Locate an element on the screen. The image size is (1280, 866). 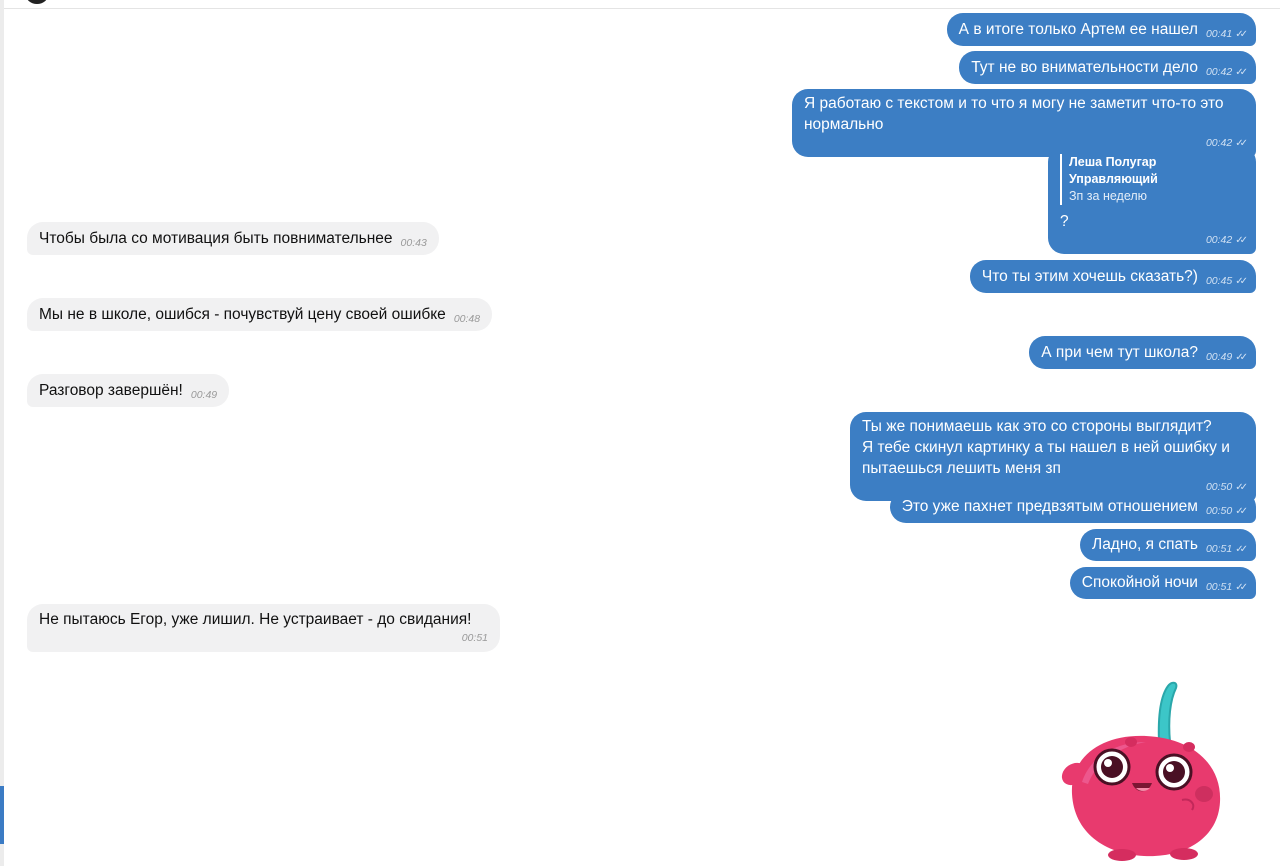
message-text: Спокойной ночи is located at coordinates (1139, 582).